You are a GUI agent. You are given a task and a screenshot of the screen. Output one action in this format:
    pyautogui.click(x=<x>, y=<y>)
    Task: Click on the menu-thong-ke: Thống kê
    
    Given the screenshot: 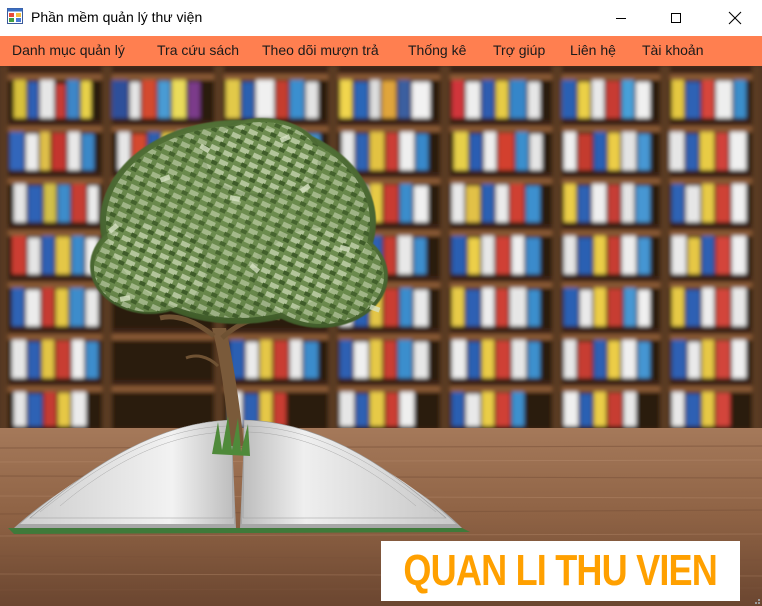 What is the action you would take?
    pyautogui.click(x=437, y=50)
    